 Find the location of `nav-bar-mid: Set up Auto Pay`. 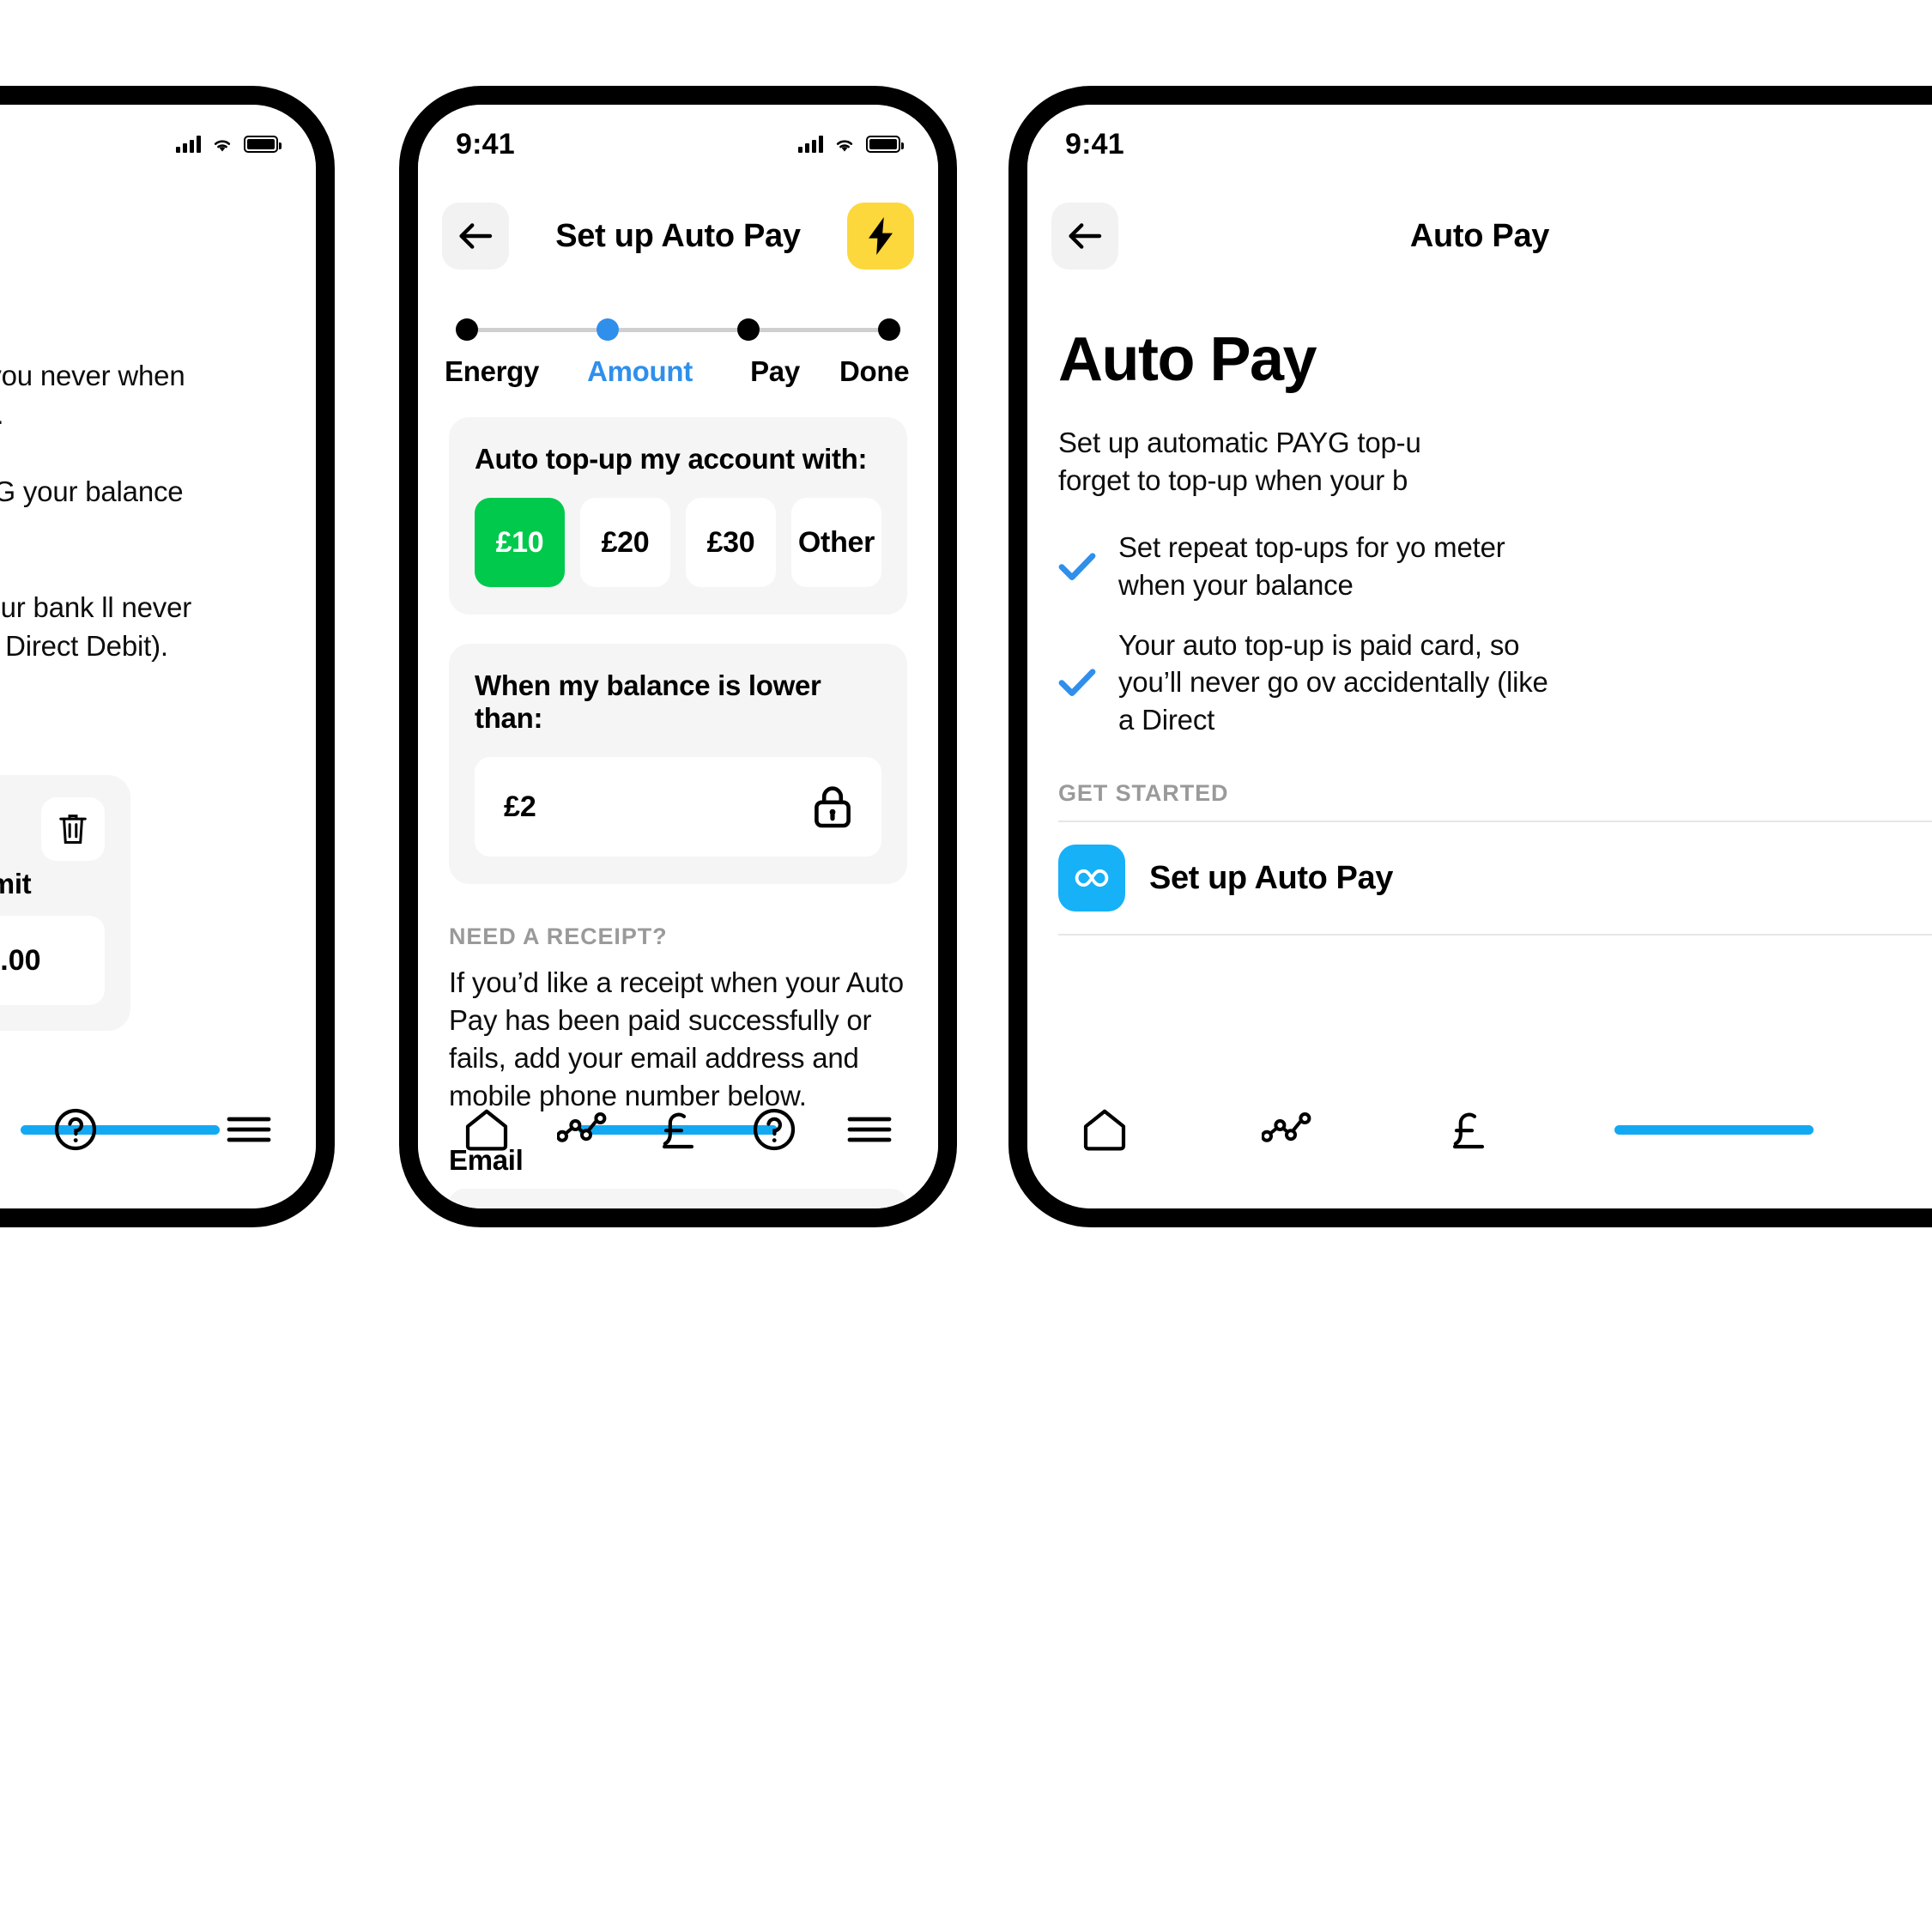

nav-bar-mid: Set up Auto Pay is located at coordinates (678, 236).